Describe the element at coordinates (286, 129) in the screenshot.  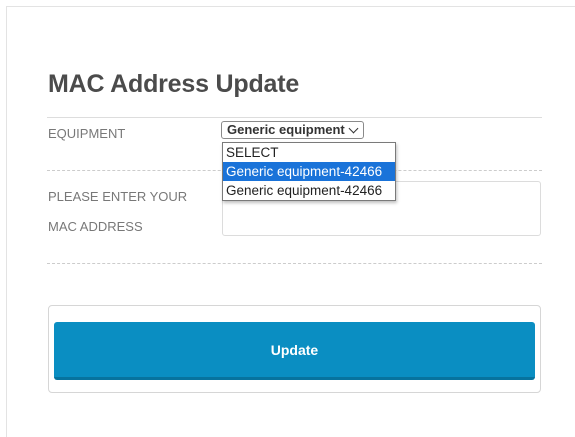
I see `equipment-select-value: Generic equipment` at that location.